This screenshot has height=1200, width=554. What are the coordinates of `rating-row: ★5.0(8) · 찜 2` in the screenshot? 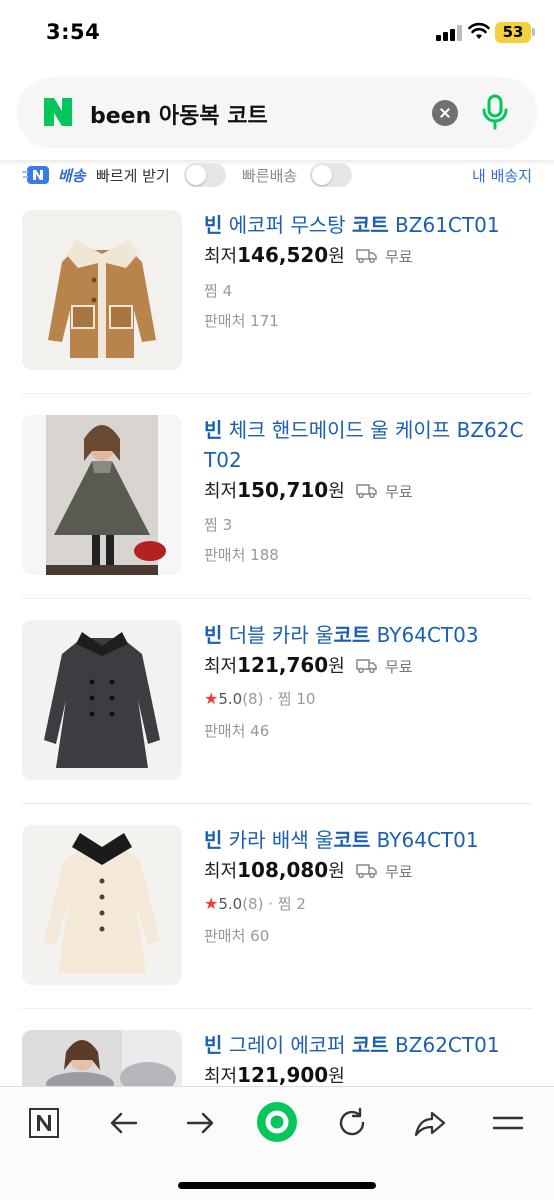 It's located at (255, 903).